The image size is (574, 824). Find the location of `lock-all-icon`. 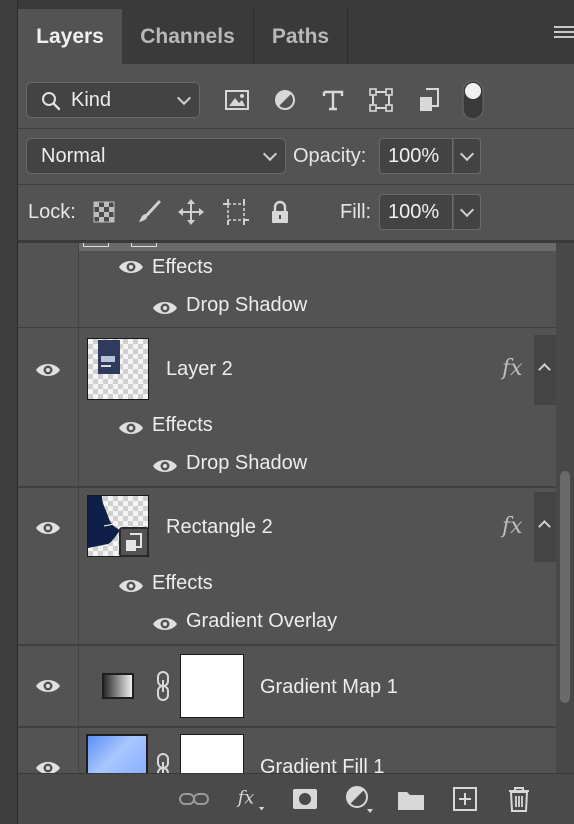

lock-all-icon is located at coordinates (280, 212).